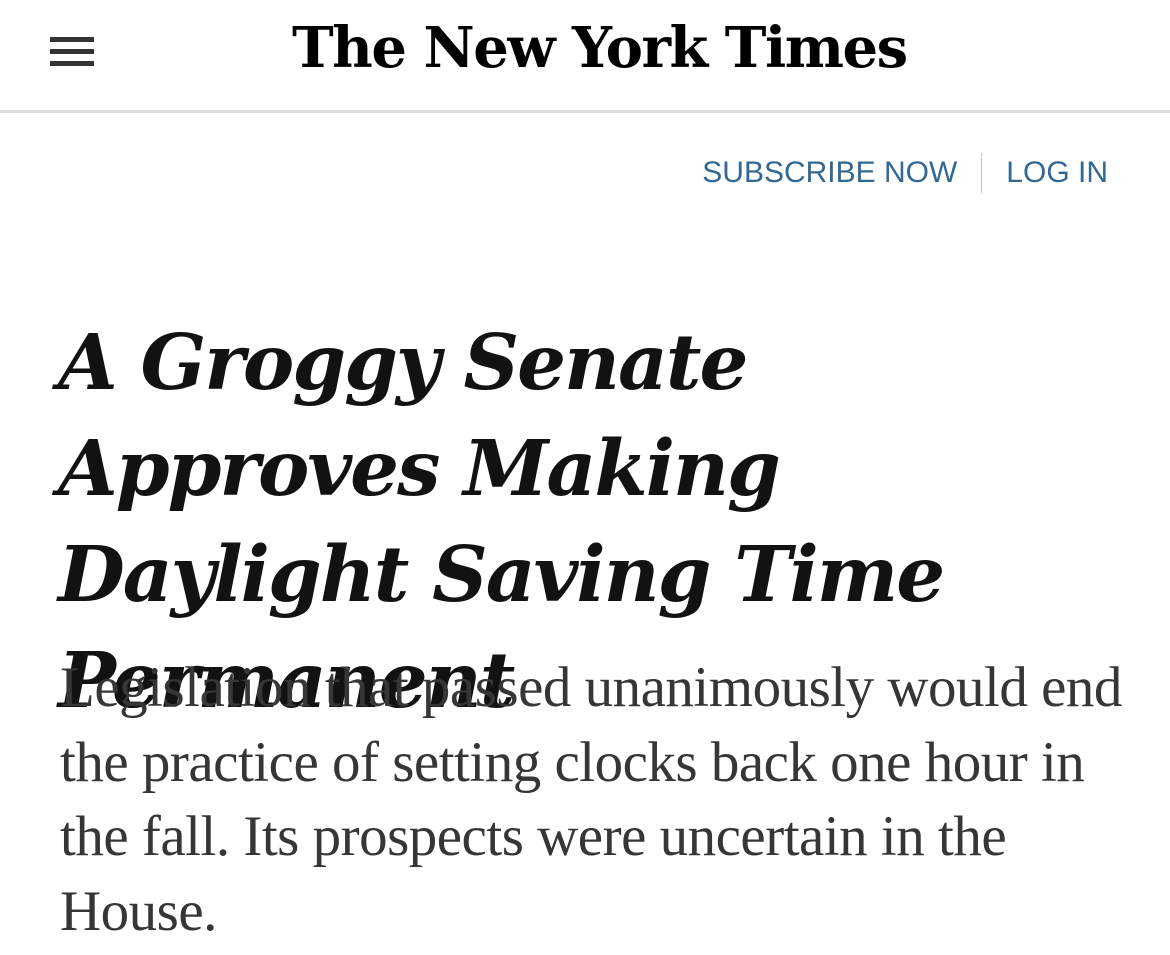 The width and height of the screenshot is (1170, 955). What do you see at coordinates (829, 173) in the screenshot?
I see `subscribe-now-link: SUBSCRIBE NOW` at bounding box center [829, 173].